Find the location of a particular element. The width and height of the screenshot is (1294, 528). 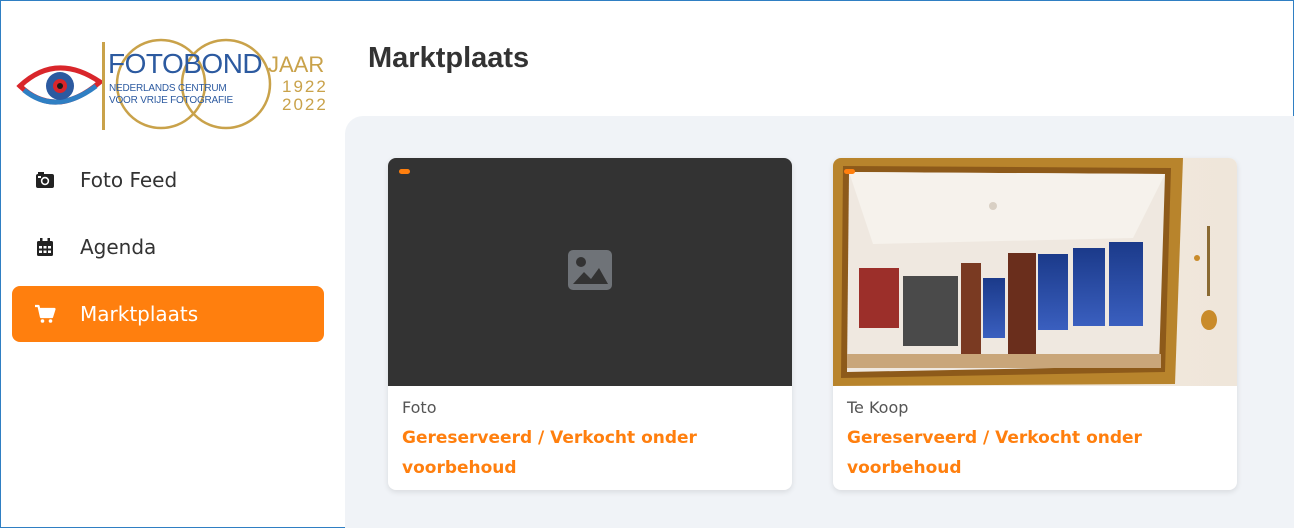

logo-title: FOTOBOND is located at coordinates (185, 63).